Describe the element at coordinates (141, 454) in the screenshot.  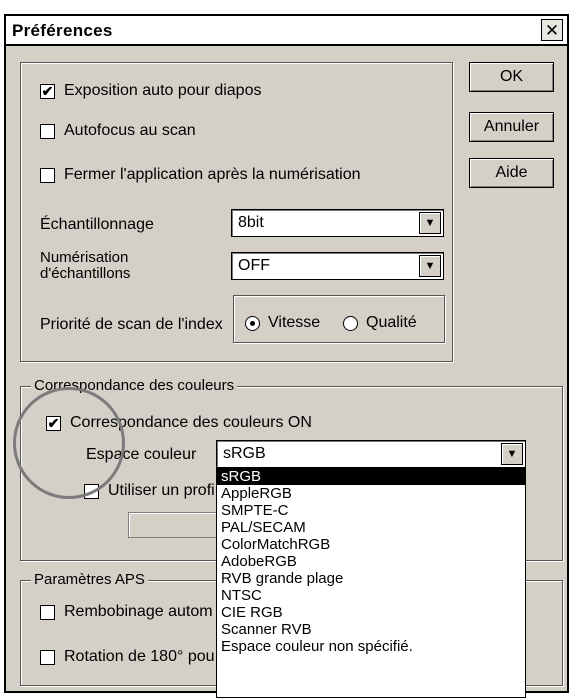
I see `color-space-label: Espace couleur` at that location.